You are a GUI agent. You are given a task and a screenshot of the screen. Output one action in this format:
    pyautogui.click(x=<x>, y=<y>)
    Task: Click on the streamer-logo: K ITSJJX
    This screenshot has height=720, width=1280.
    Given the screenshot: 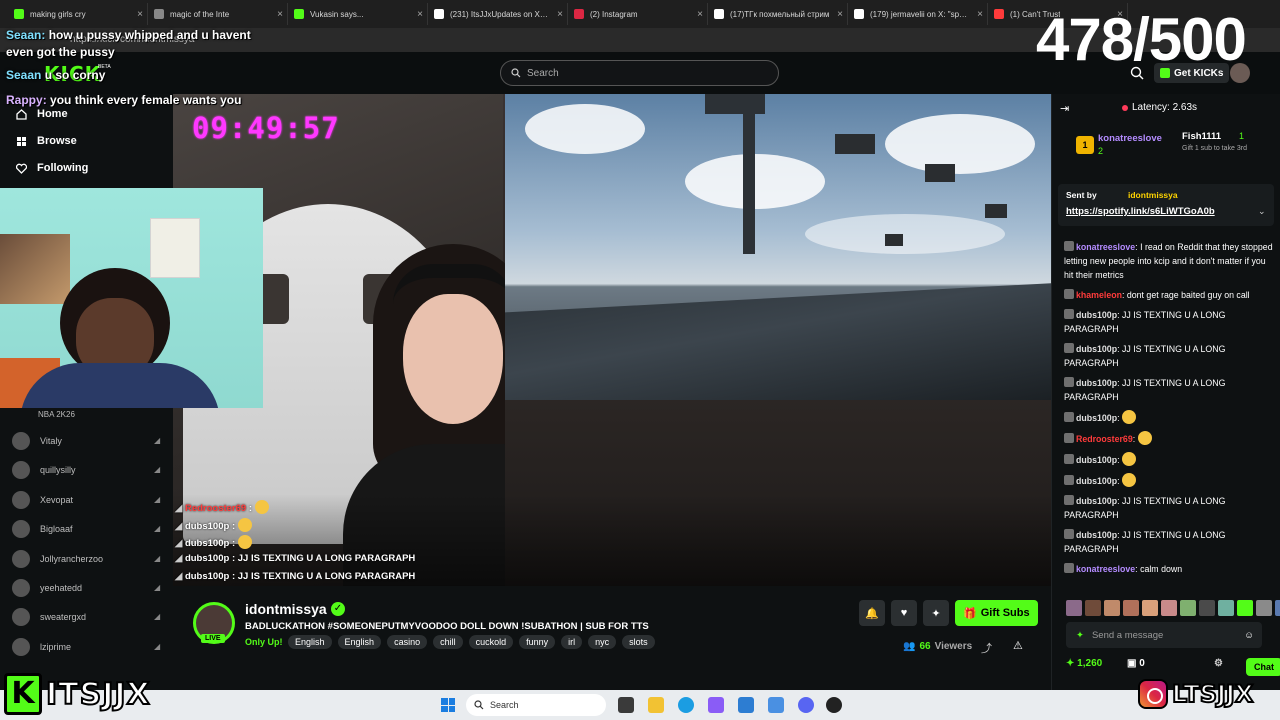 What is the action you would take?
    pyautogui.click(x=77, y=694)
    